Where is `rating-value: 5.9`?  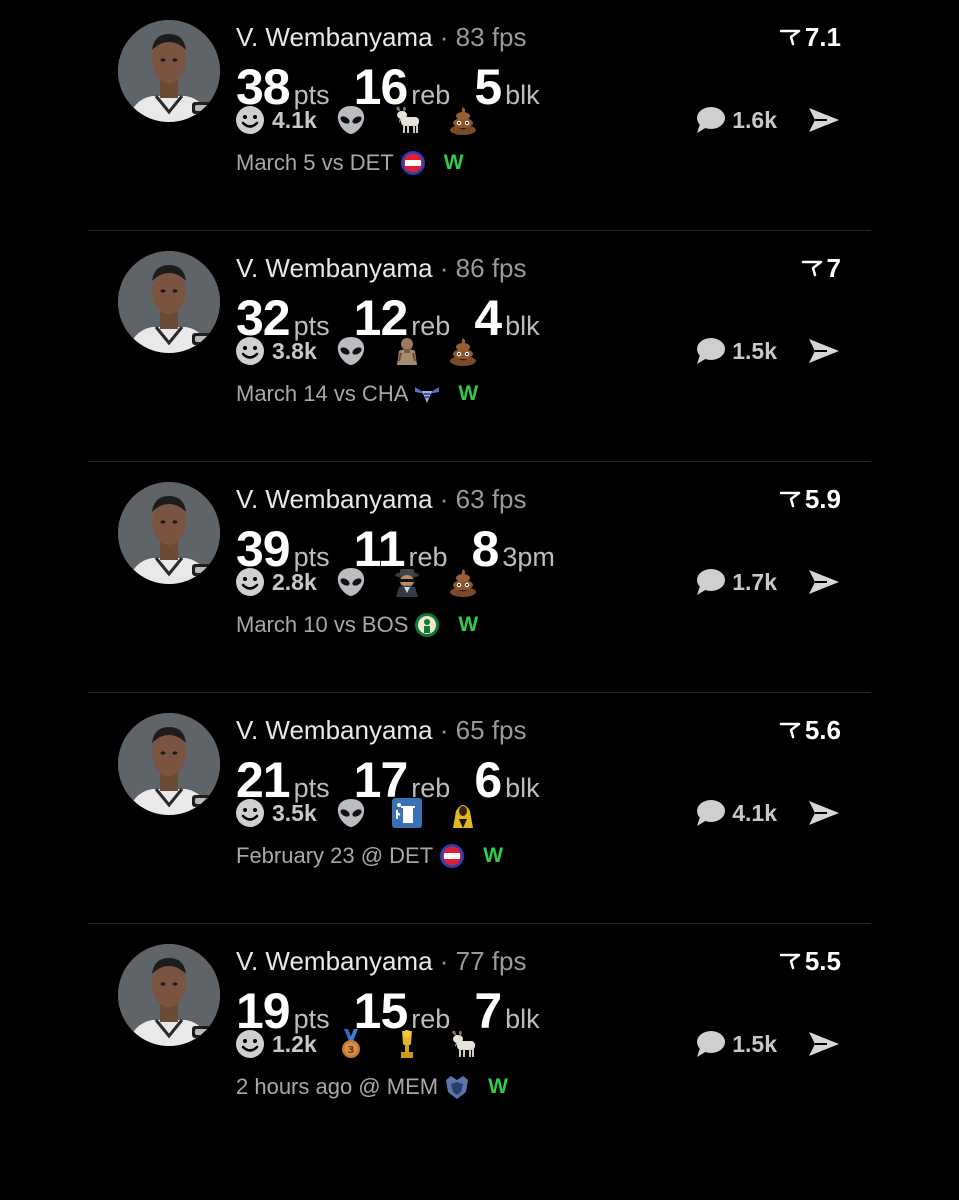 rating-value: 5.9 is located at coordinates (822, 499).